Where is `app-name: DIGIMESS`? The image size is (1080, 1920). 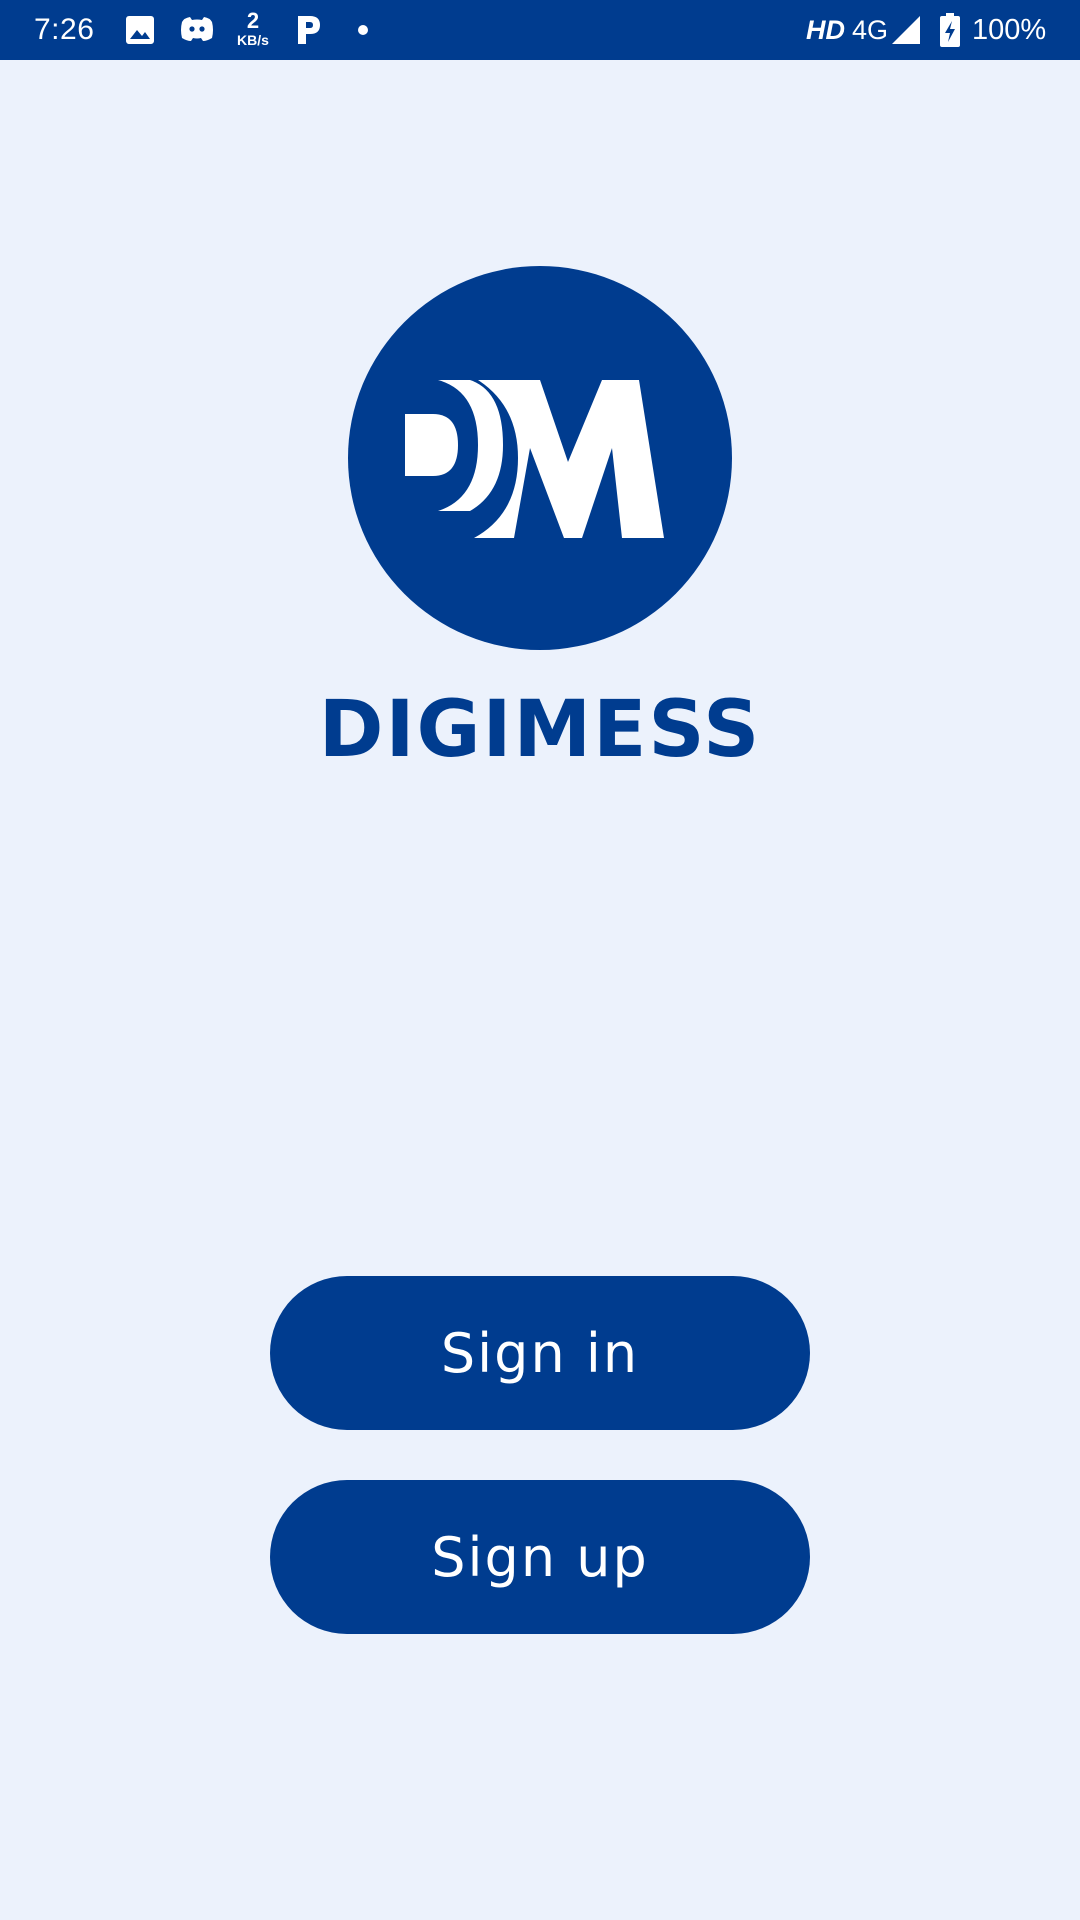 app-name: DIGIMESS is located at coordinates (540, 730).